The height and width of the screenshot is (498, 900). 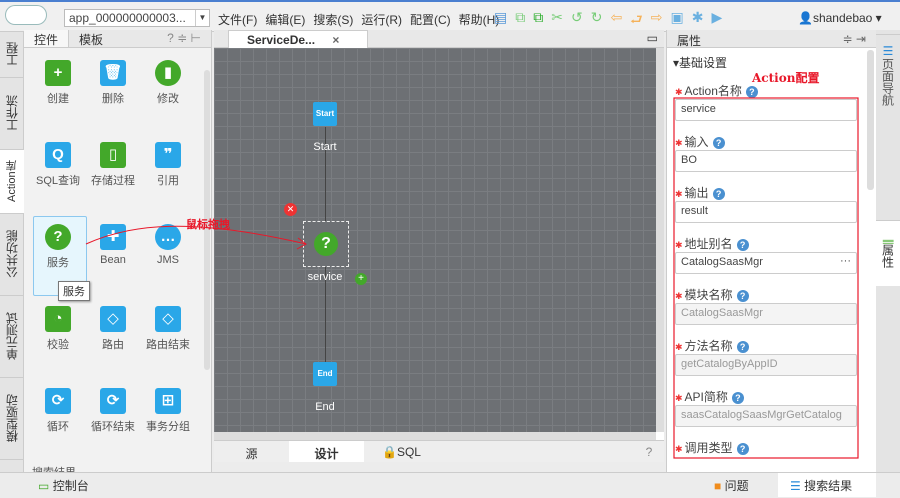 I want to click on drag-annotation: 鼠标拖拽, so click(x=208, y=224).